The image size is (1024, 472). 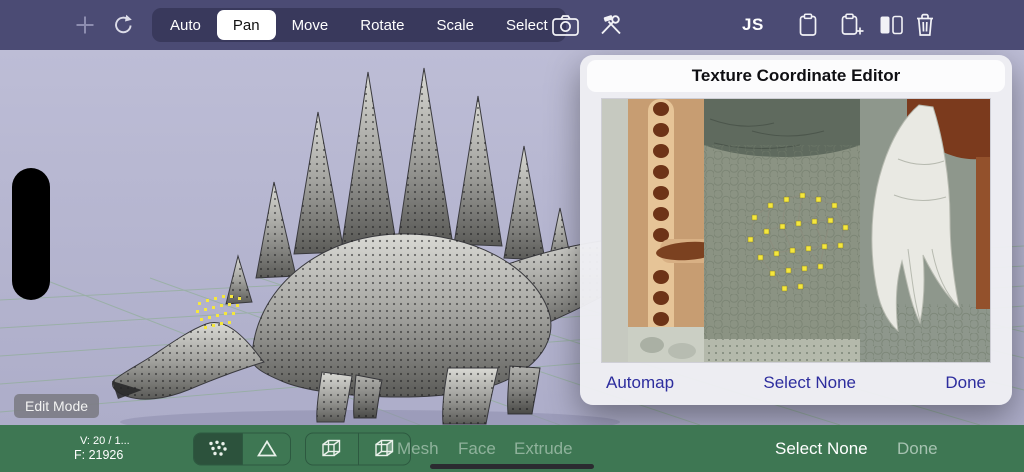 I want to click on bottom-select-none-button: Select None, so click(x=821, y=449).